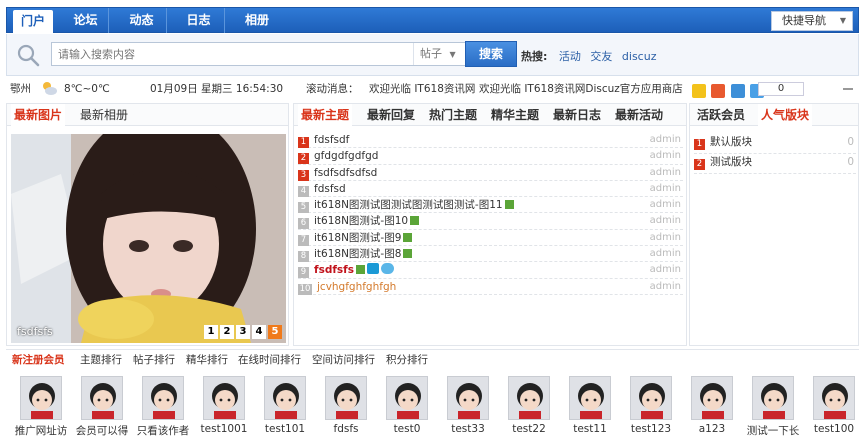 Image resolution: width=865 pixels, height=448 pixels. What do you see at coordinates (721, 115) in the screenshot?
I see `tab-active-members: 活跃会员` at bounding box center [721, 115].